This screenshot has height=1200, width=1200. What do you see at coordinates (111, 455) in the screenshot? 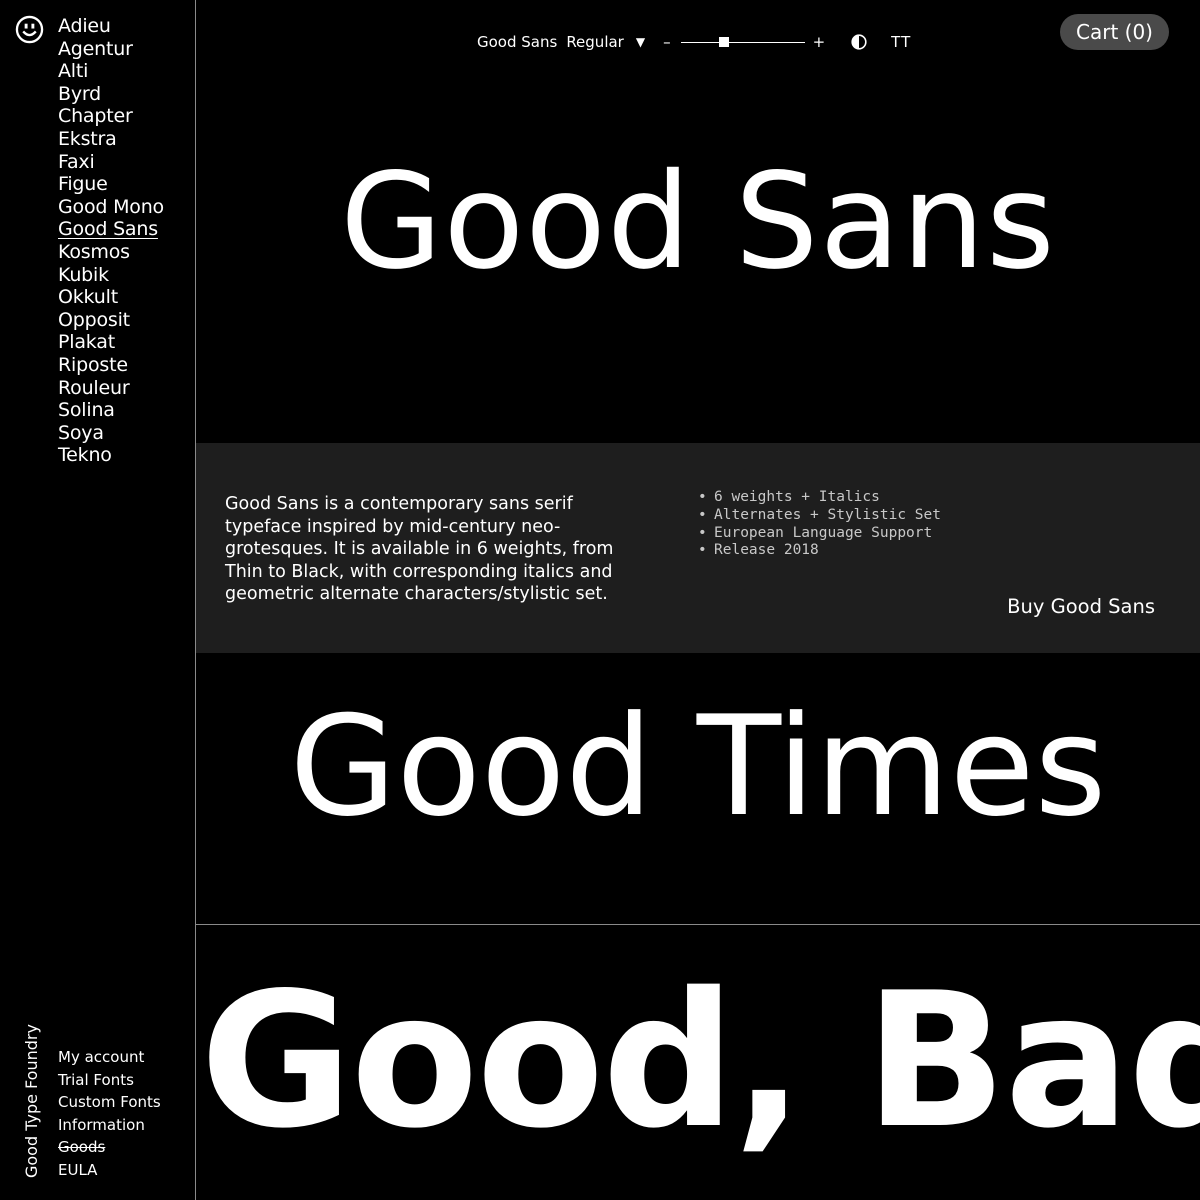
I see `font-link: Tekno` at bounding box center [111, 455].